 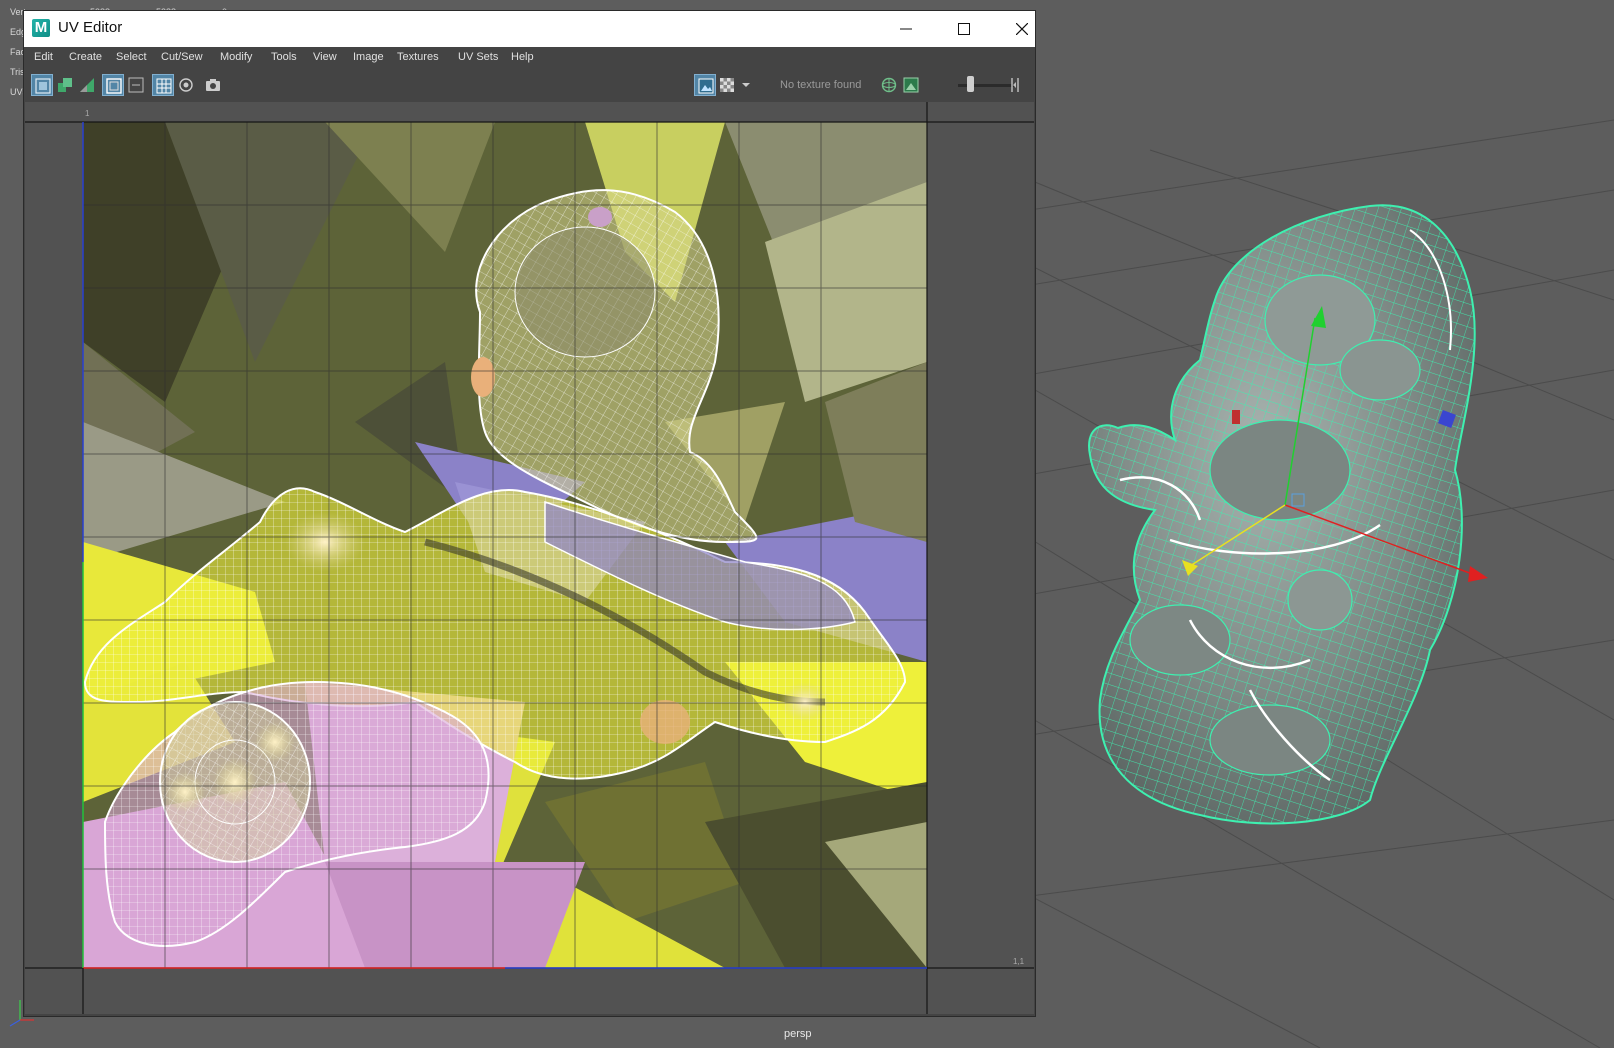 I want to click on minimize-icon, so click(x=906, y=29).